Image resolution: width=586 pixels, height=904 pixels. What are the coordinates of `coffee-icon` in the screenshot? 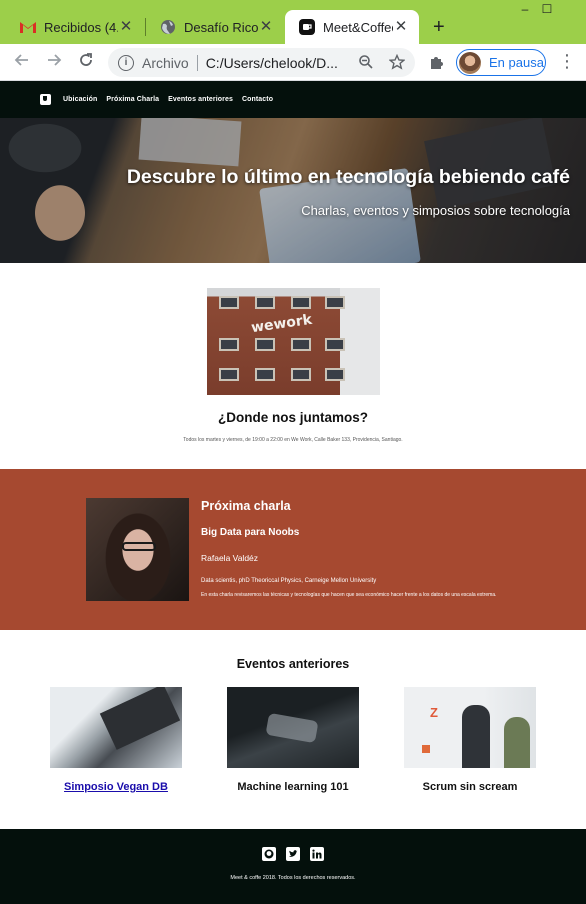 It's located at (307, 27).